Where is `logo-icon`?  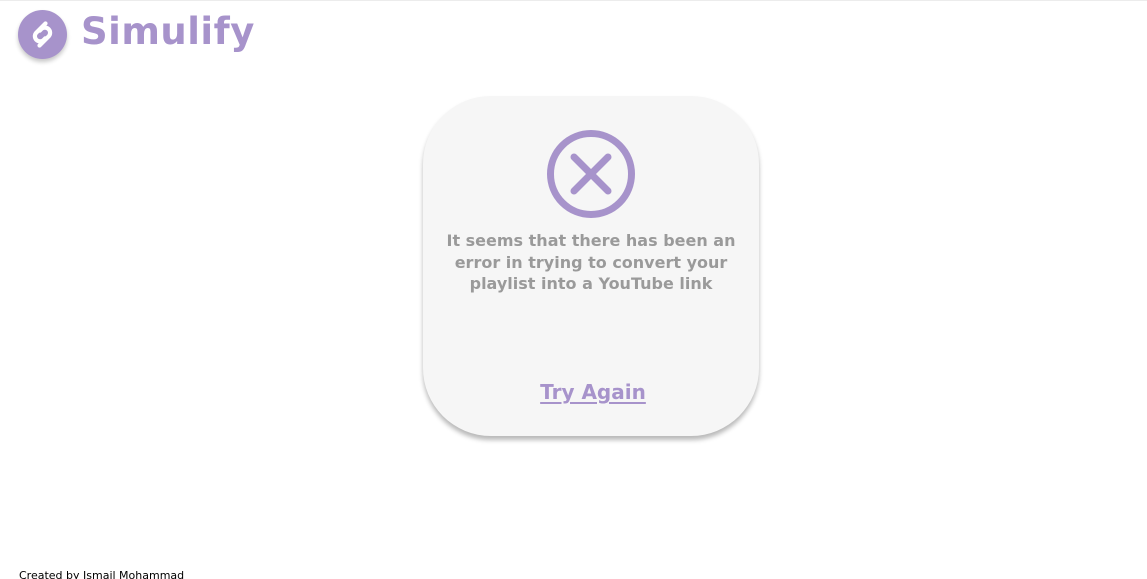 logo-icon is located at coordinates (42, 34).